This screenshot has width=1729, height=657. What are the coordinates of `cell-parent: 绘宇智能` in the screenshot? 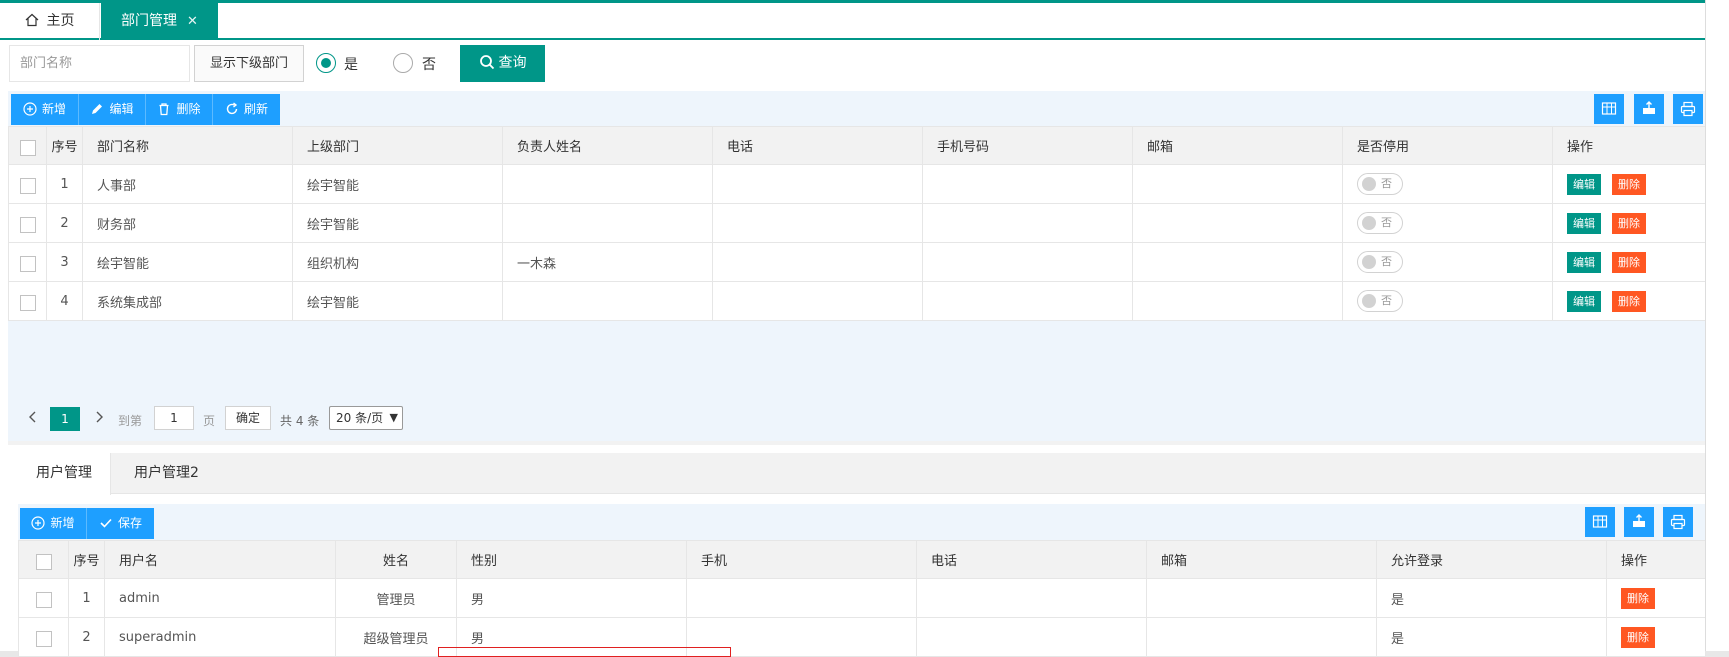 It's located at (397, 301).